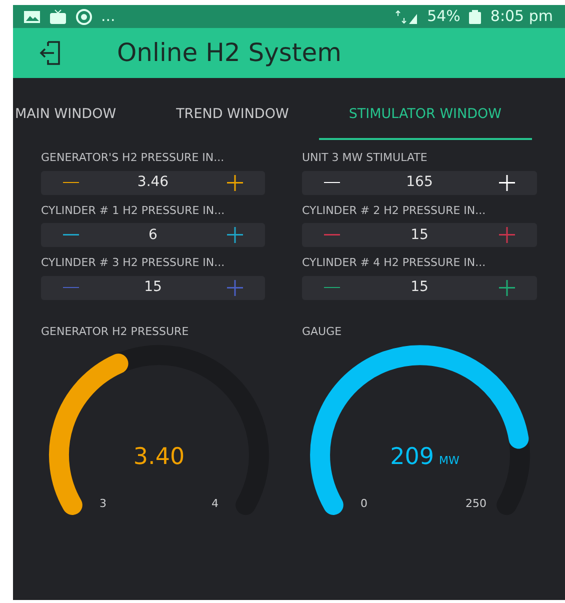  What do you see at coordinates (322, 332) in the screenshot?
I see `gauge-label: GAUGE` at bounding box center [322, 332].